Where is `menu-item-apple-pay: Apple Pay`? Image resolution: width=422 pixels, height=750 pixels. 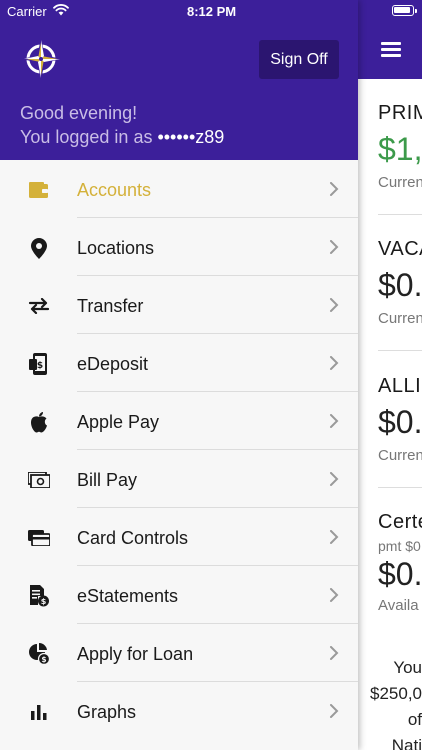 menu-item-apple-pay: Apple Pay is located at coordinates (179, 421).